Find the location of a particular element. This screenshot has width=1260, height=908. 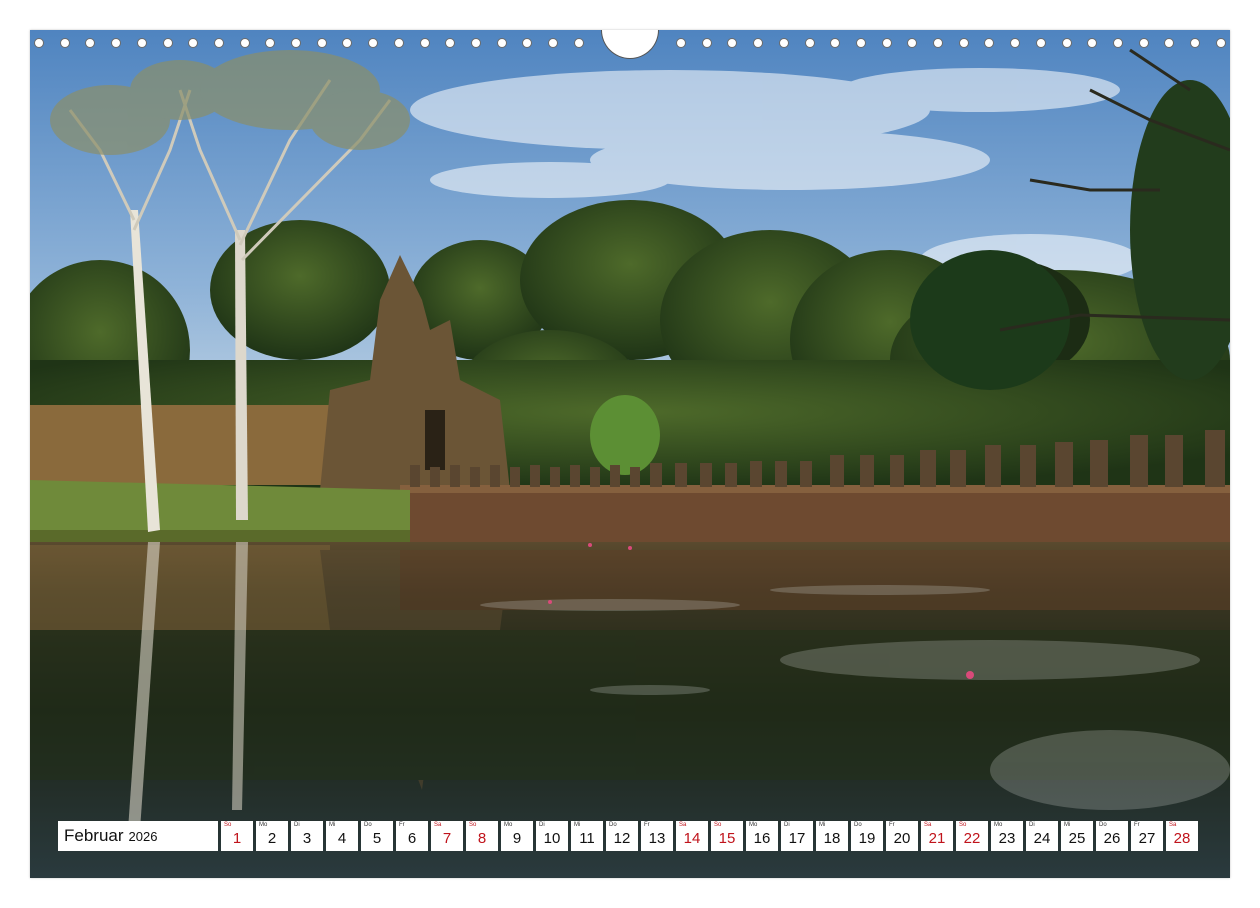

day-cell: Mi 25 is located at coordinates (1077, 836).